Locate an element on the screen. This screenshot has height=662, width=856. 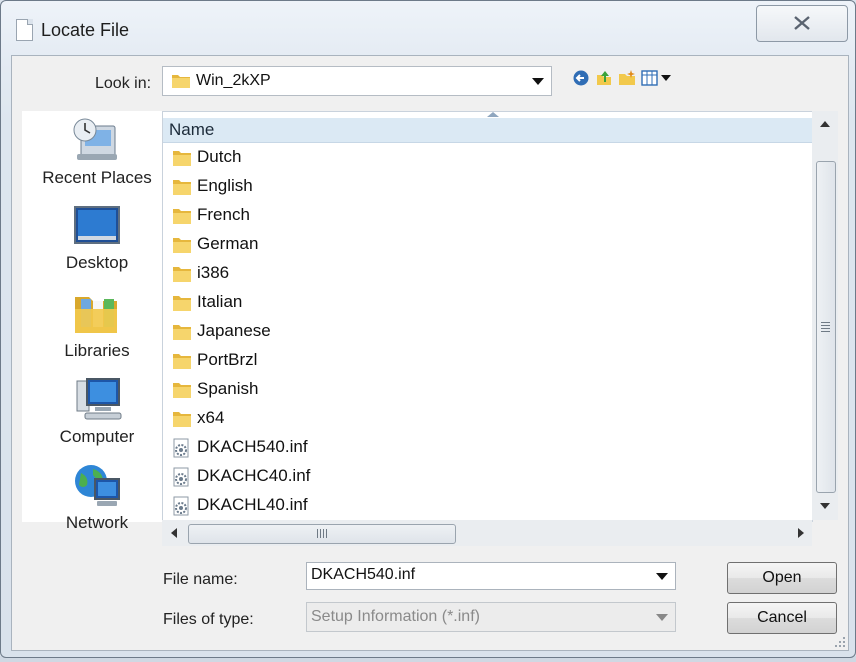
list-item: German is located at coordinates (469, 245).